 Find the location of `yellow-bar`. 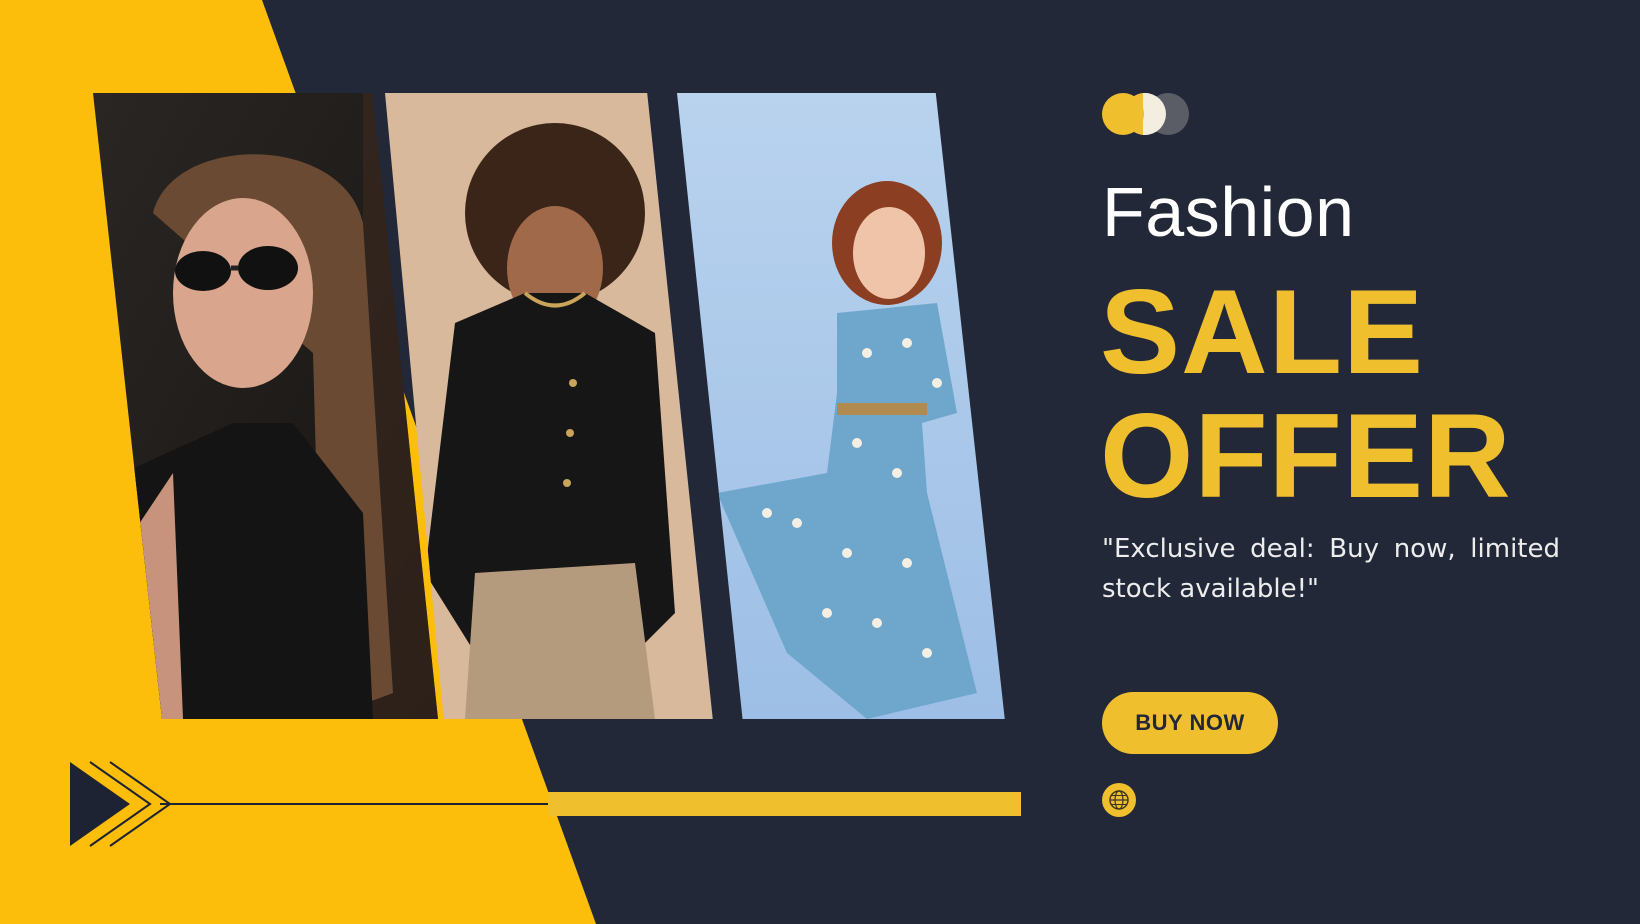

yellow-bar is located at coordinates (784, 804).